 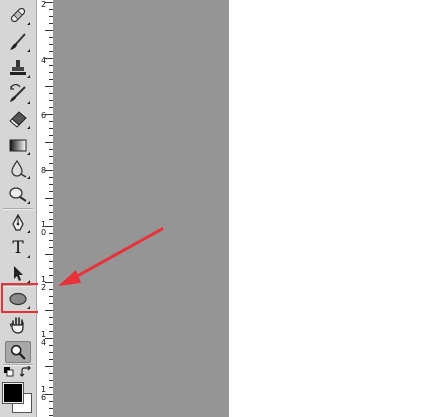 I want to click on annotation-arrow, so click(x=111, y=256).